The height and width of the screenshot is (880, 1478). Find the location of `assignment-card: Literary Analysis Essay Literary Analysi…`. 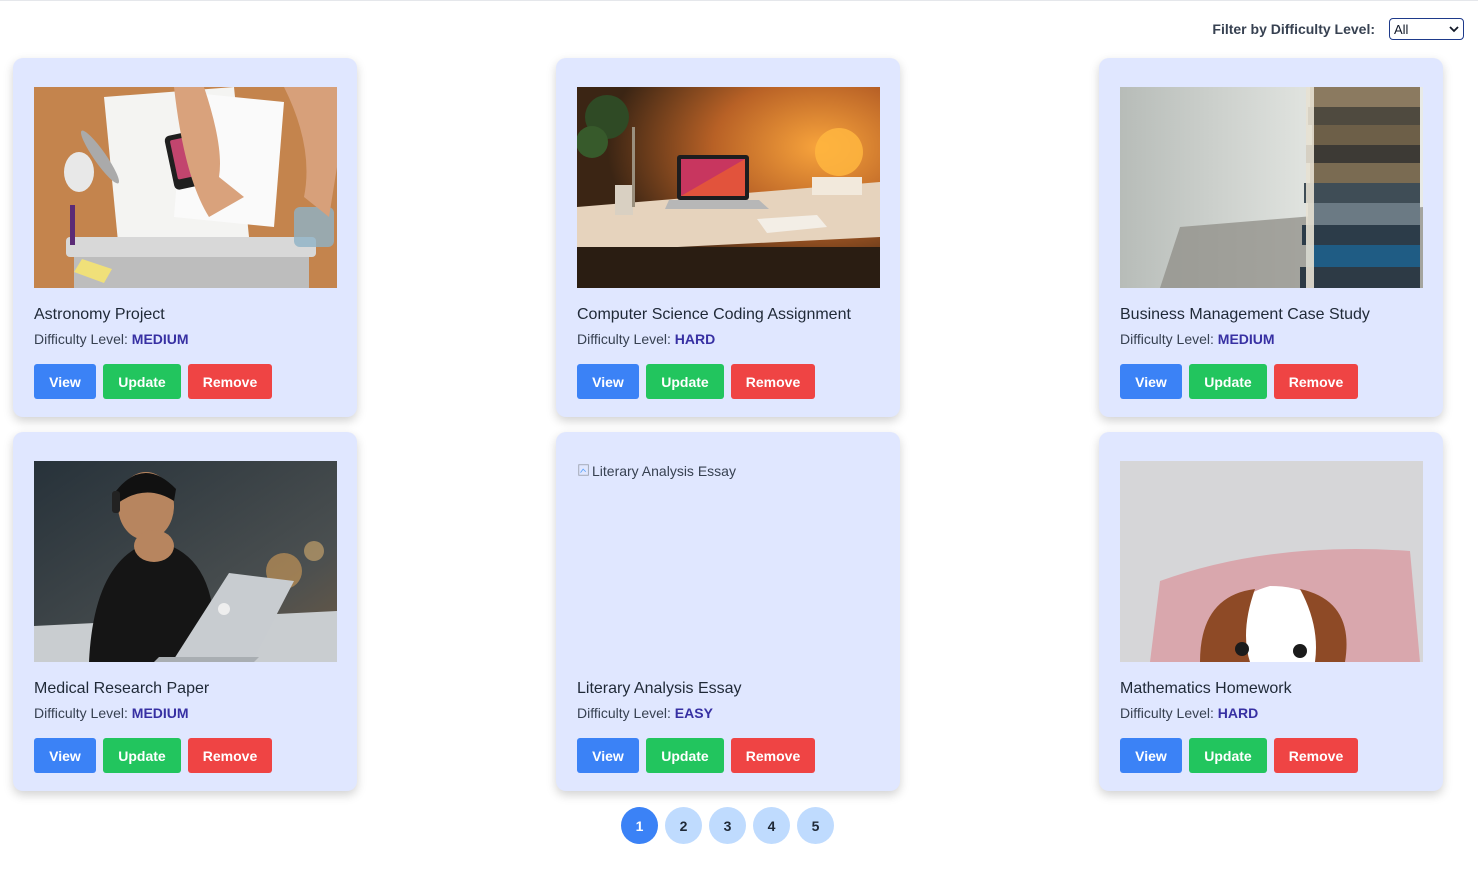

assignment-card: Literary Analysis Essay Literary Analysi… is located at coordinates (728, 611).